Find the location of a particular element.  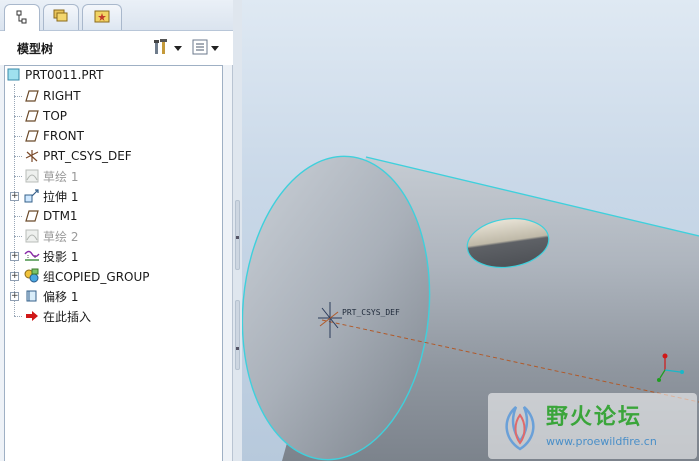

tree-item-top: TOP is located at coordinates (45, 116).